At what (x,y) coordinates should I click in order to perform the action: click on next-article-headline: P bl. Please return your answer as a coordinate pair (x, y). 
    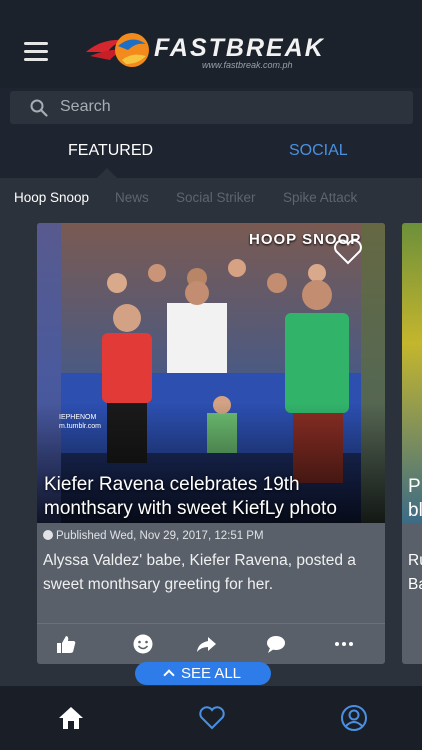
    Looking at the image, I should click on (415, 498).